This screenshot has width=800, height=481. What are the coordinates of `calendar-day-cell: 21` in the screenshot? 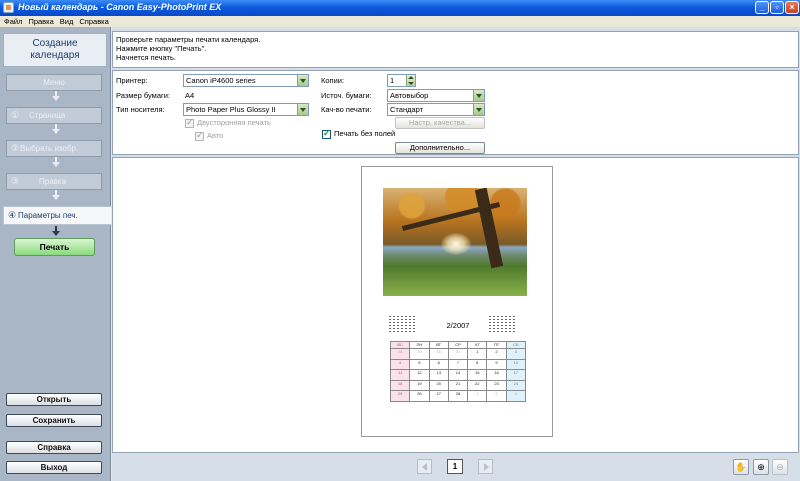 It's located at (458, 385).